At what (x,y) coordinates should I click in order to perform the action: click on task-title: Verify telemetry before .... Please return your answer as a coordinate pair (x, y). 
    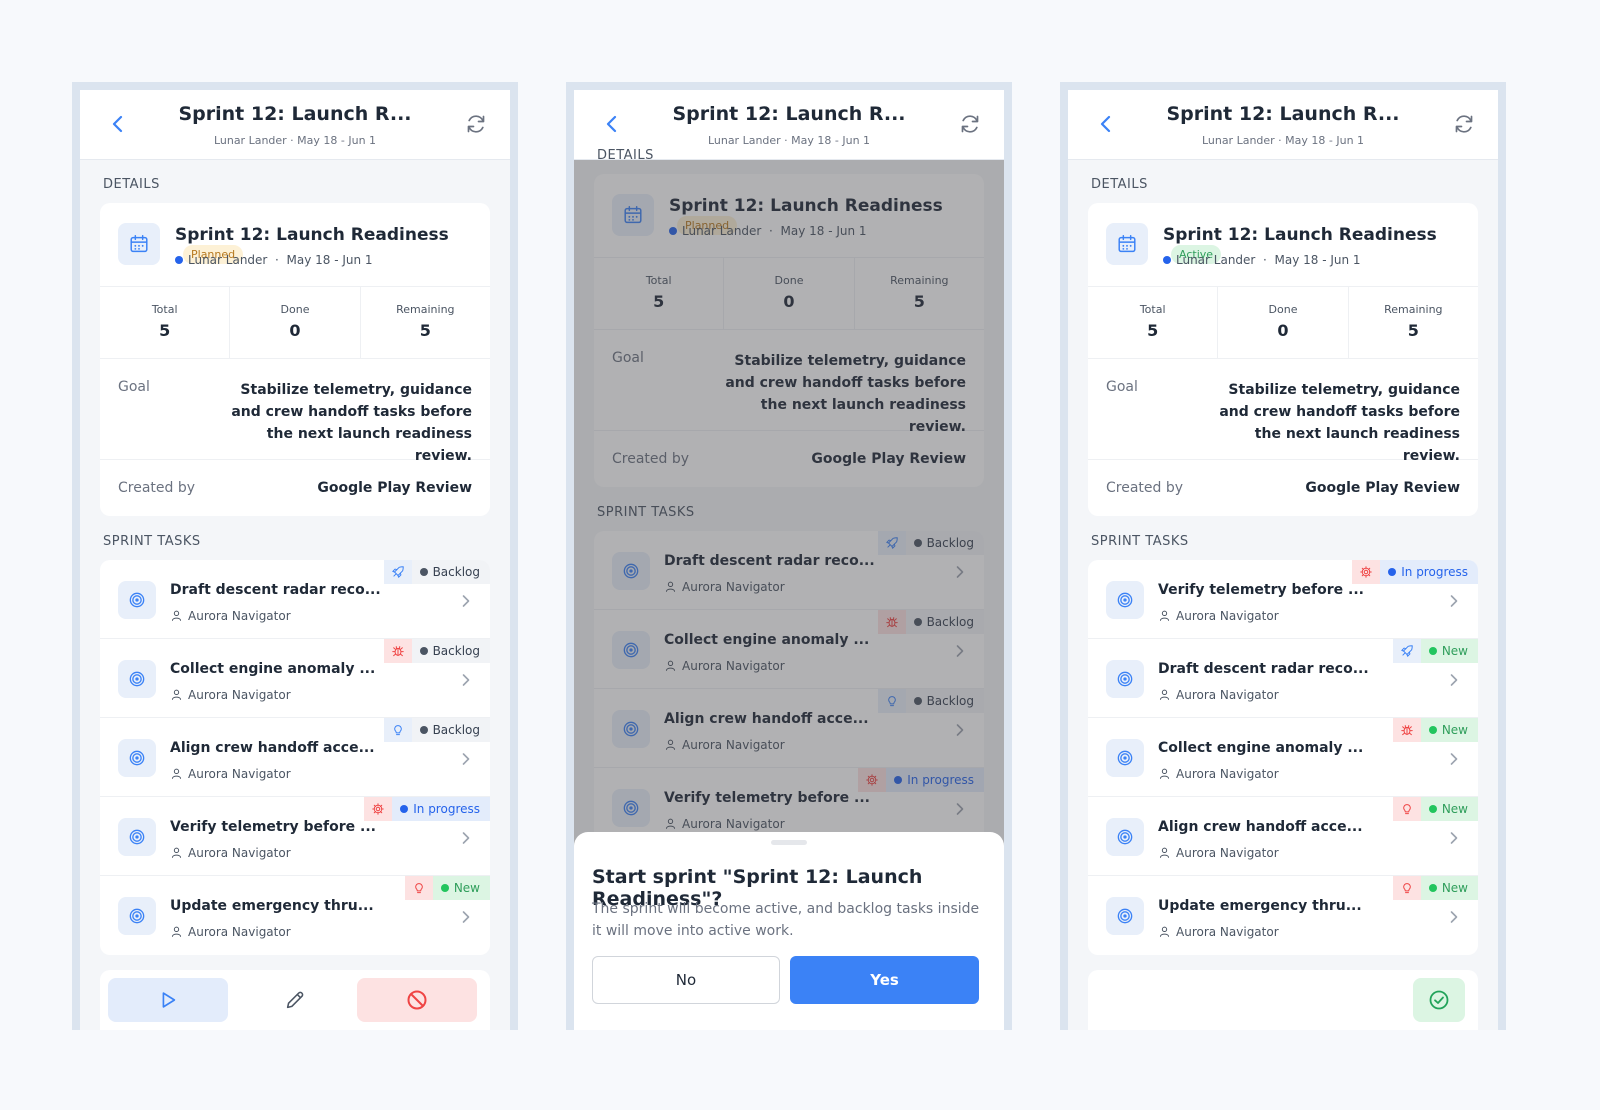
    Looking at the image, I should click on (1261, 590).